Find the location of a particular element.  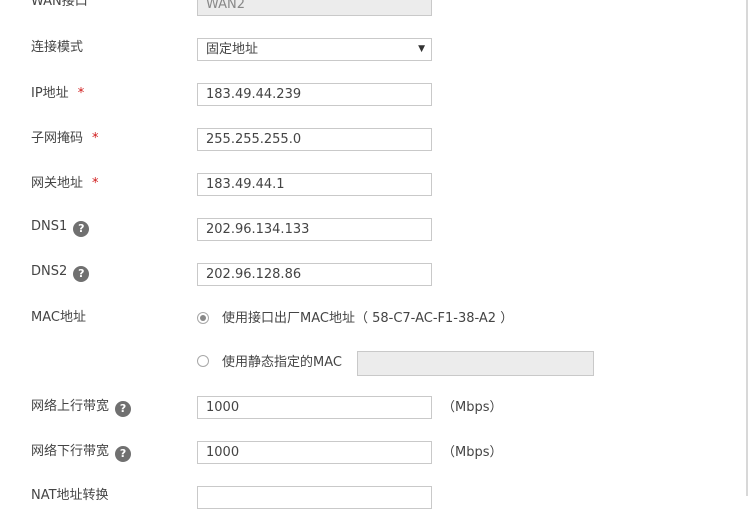

upstream-input: 1000 is located at coordinates (314, 407).